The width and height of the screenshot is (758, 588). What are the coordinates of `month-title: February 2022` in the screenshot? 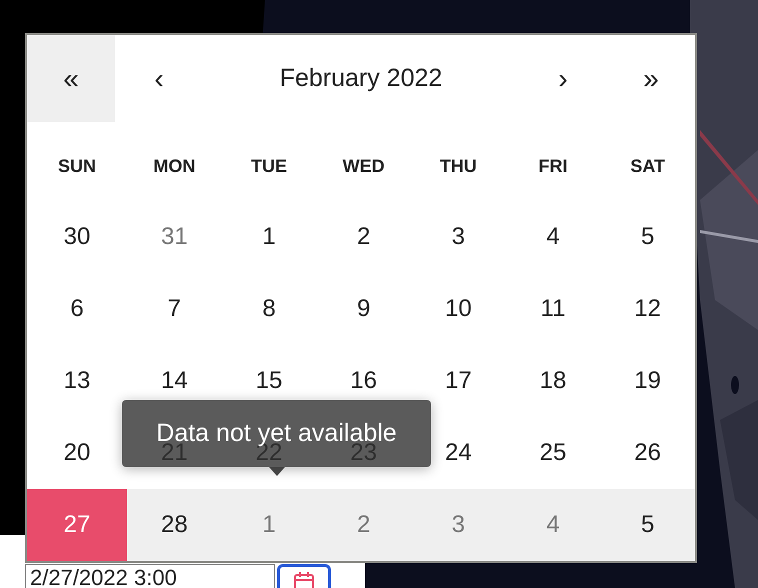 It's located at (361, 78).